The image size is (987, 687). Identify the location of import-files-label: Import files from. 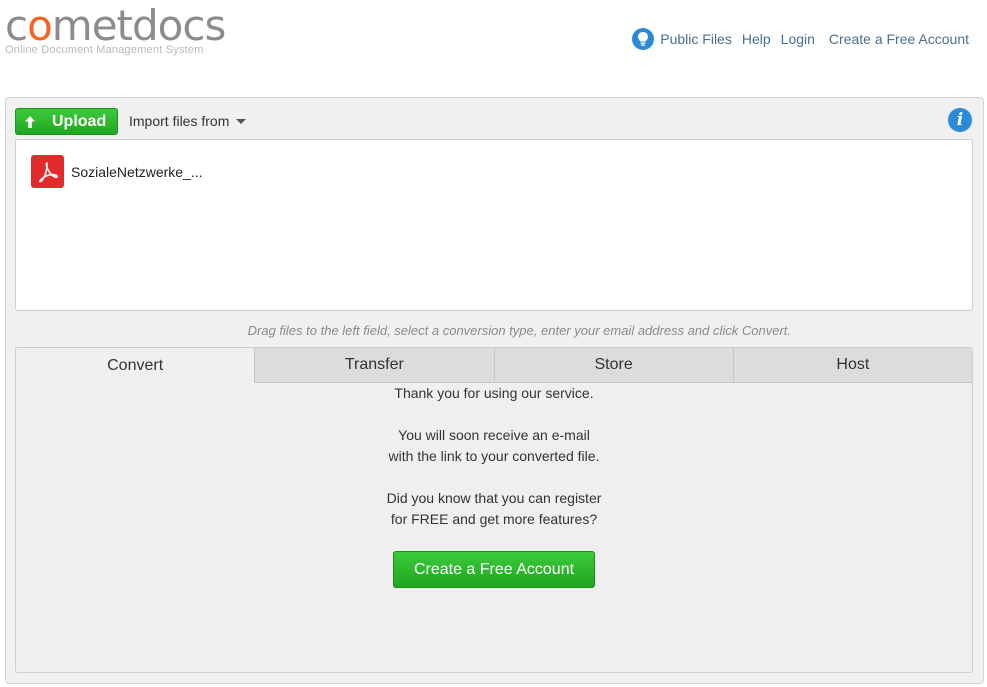
(179, 121).